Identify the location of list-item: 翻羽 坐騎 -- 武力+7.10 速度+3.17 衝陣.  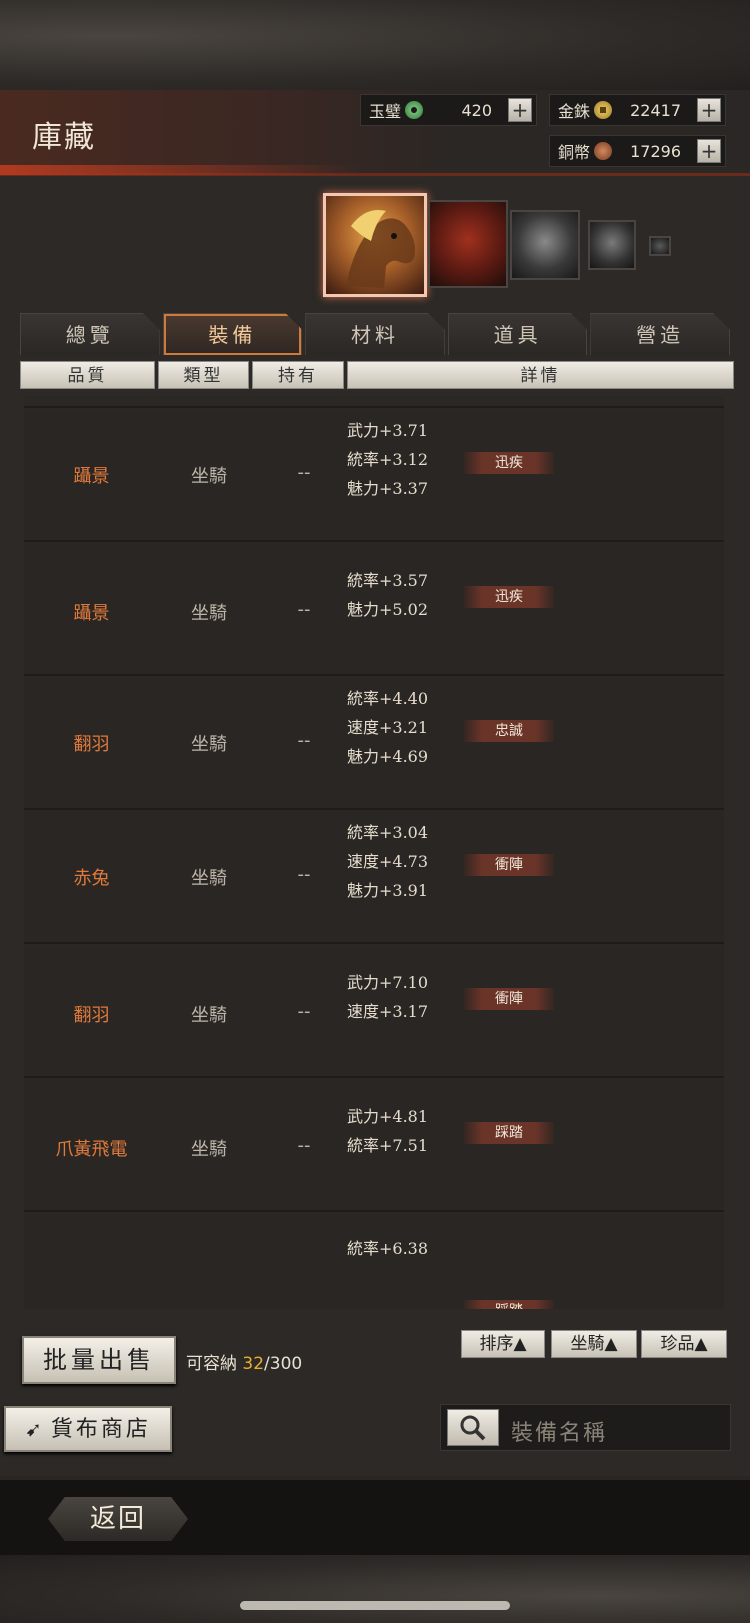
(374, 1012).